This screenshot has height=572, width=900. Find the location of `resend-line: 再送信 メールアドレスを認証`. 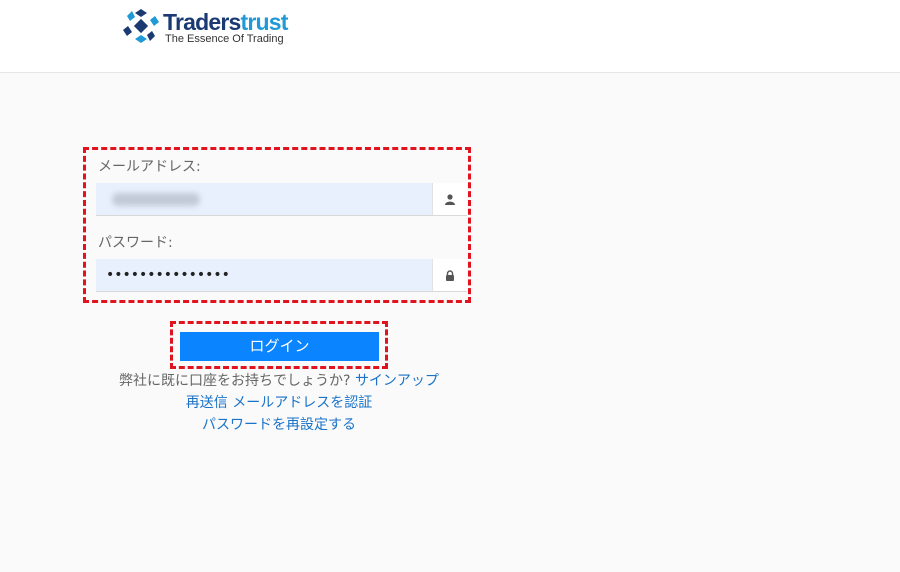

resend-line: 再送信 メールアドレスを認証 is located at coordinates (279, 403).